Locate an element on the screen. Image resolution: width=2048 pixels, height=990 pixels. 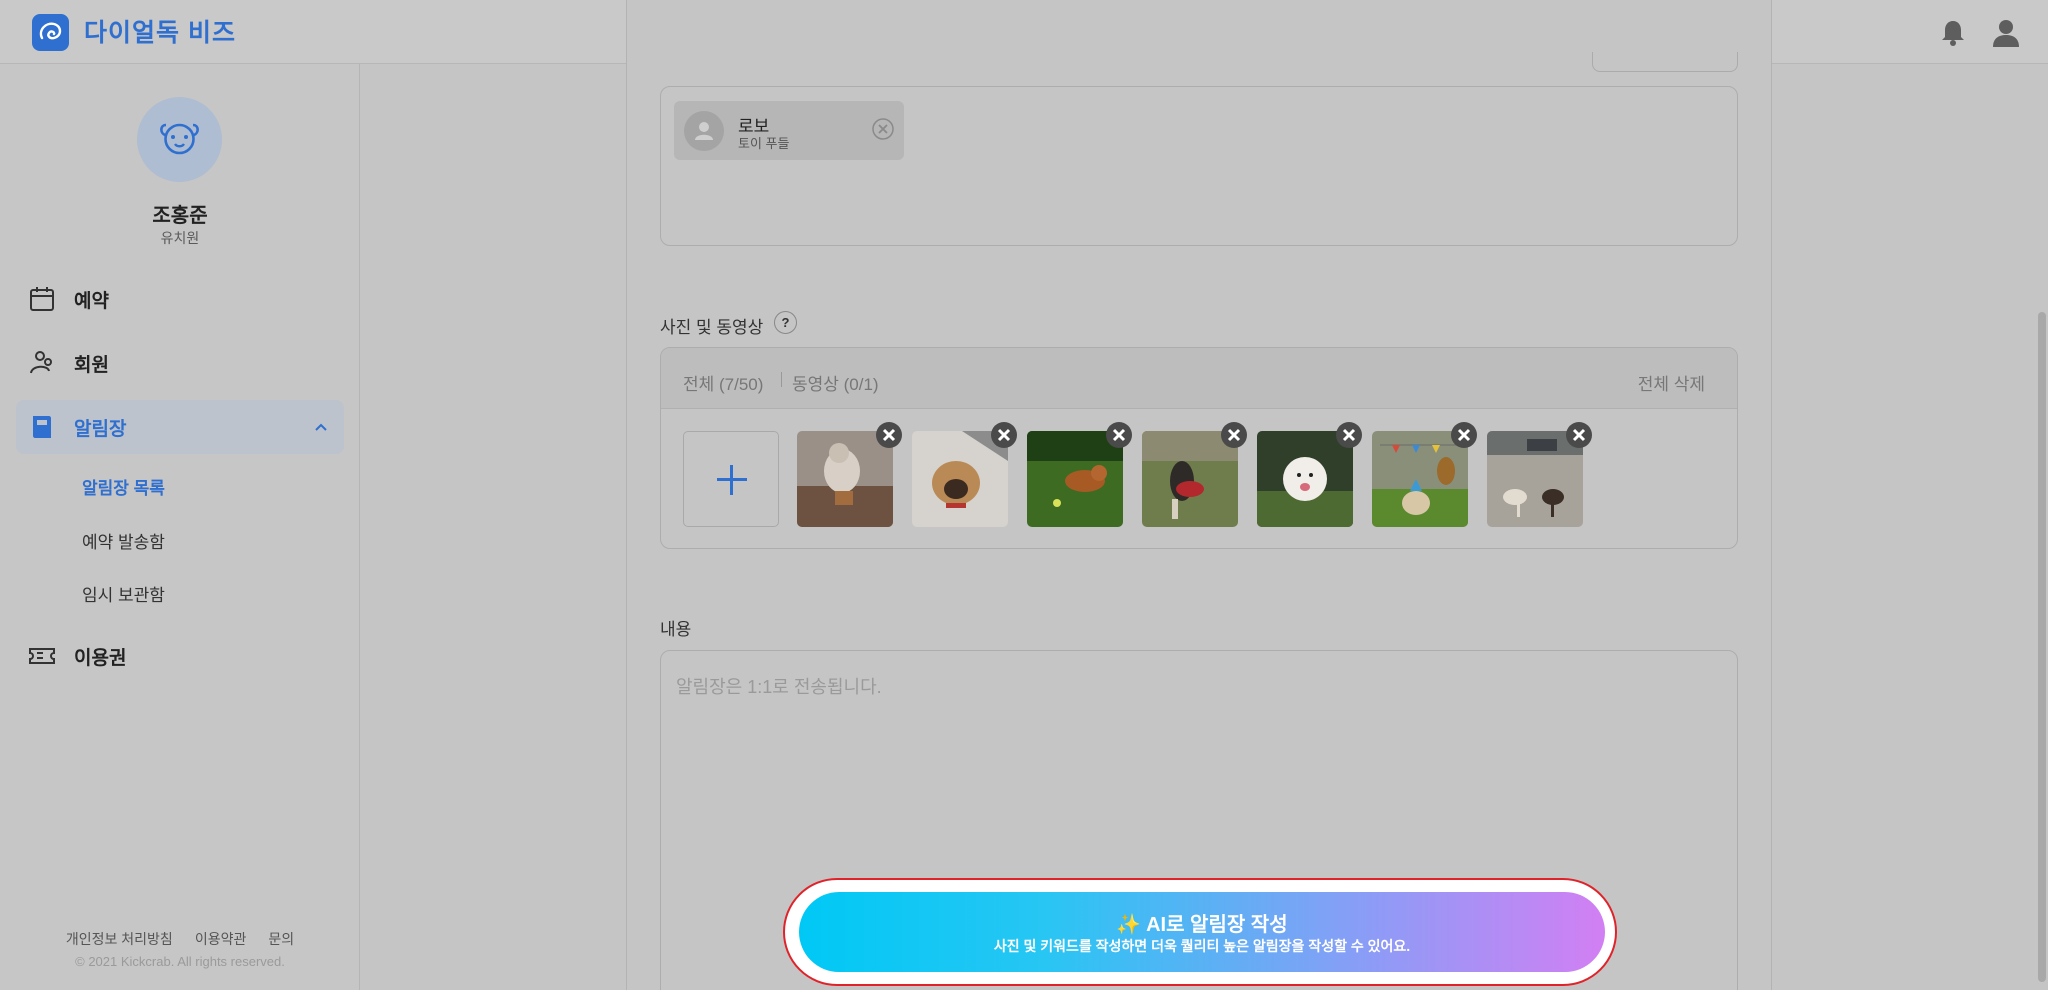
media-count-video: 동영상 (0/1) is located at coordinates (835, 382).